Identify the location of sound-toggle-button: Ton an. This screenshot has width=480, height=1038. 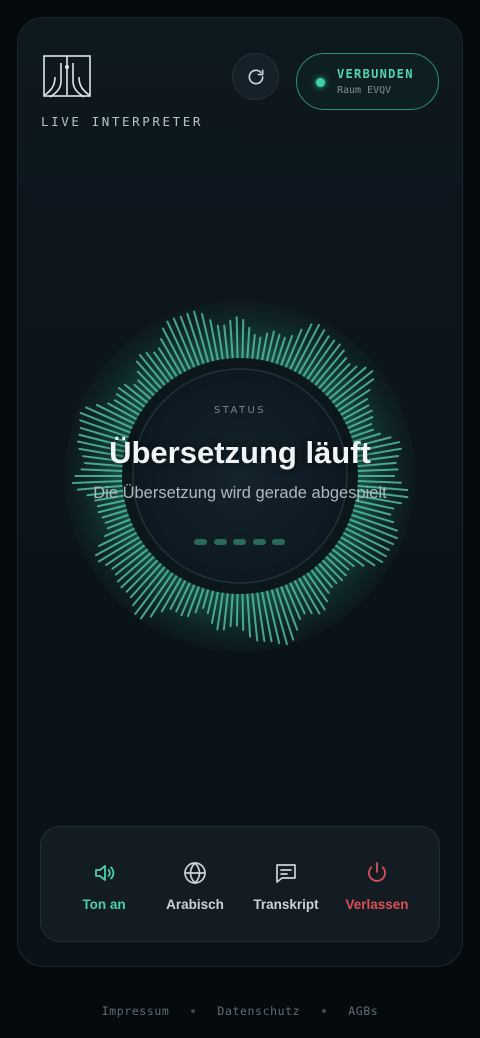
(104, 886).